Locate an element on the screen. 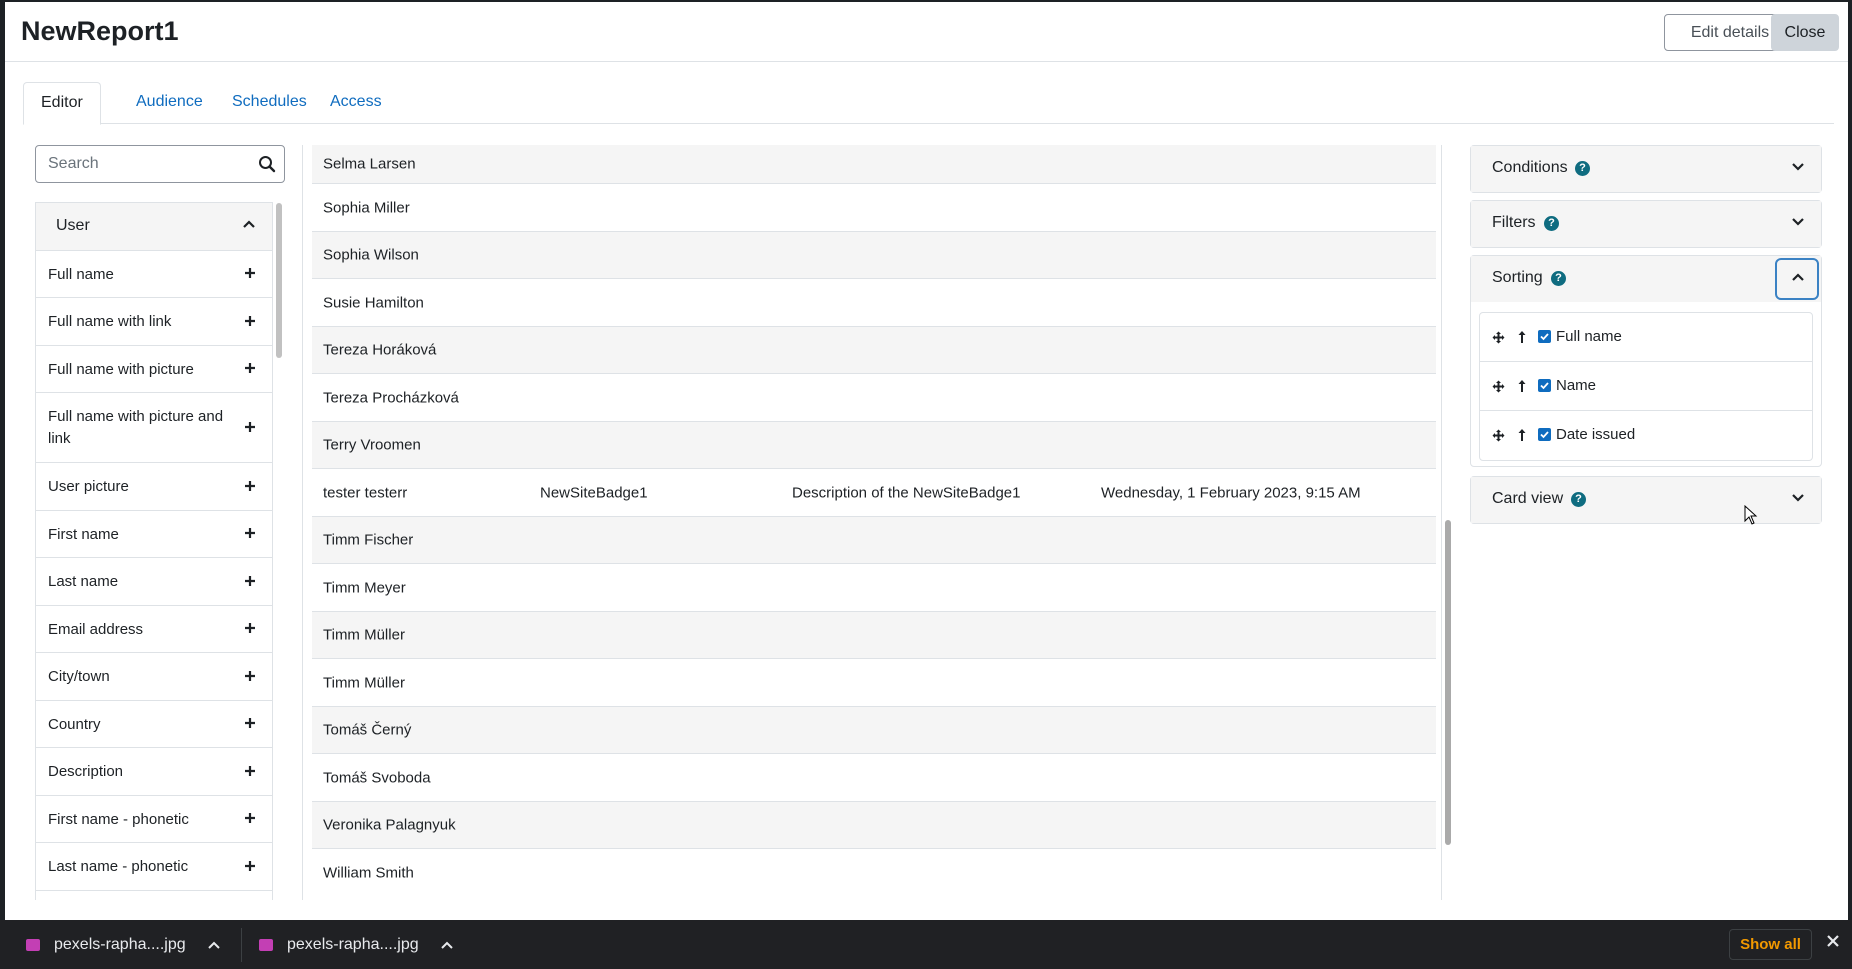  list-item: Full name is located at coordinates (154, 274).